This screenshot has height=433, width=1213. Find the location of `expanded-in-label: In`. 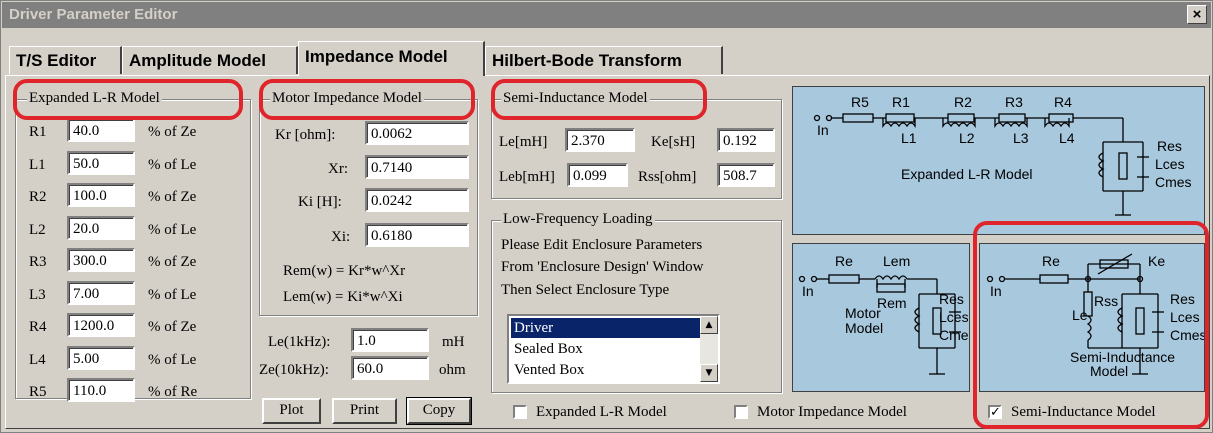

expanded-in-label: In is located at coordinates (823, 130).